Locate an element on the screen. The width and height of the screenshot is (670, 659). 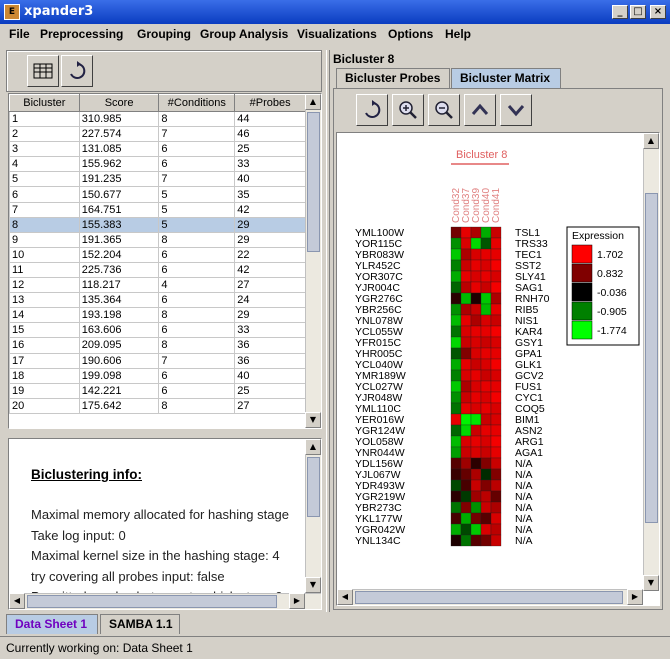
tab-samba: SAMBA 1.1 is located at coordinates (140, 624).